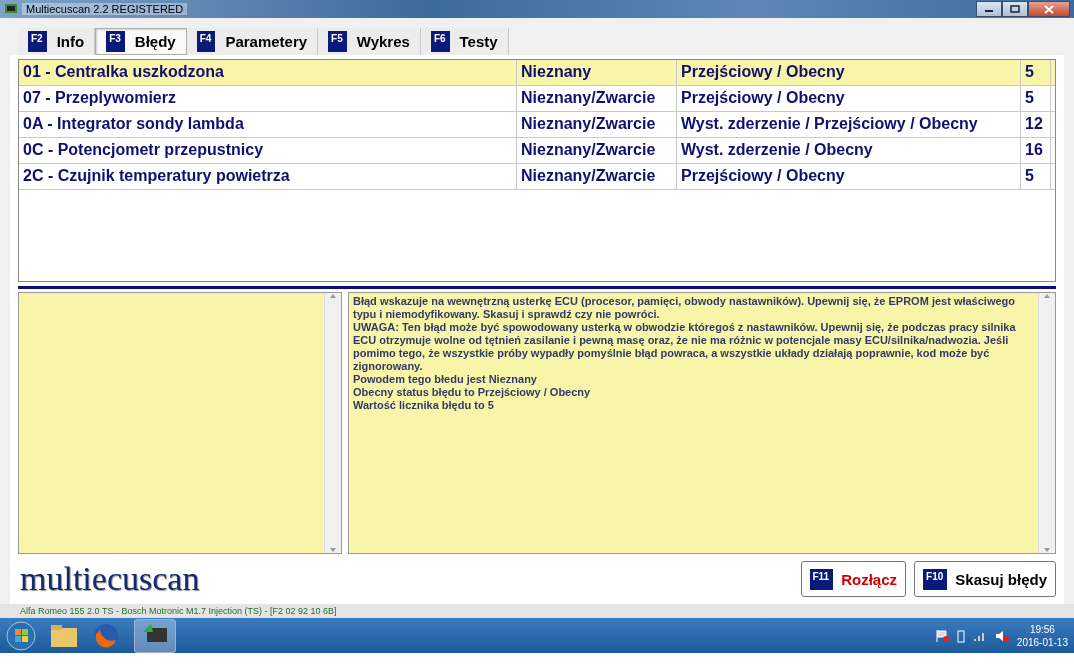 The height and width of the screenshot is (671, 1074). I want to click on status-bar: Alfa Romeo 155 2.0 TS - Bosch Motronic M1.7 Injection (TS) - [F2 02 92 10 6B], so click(537, 611).